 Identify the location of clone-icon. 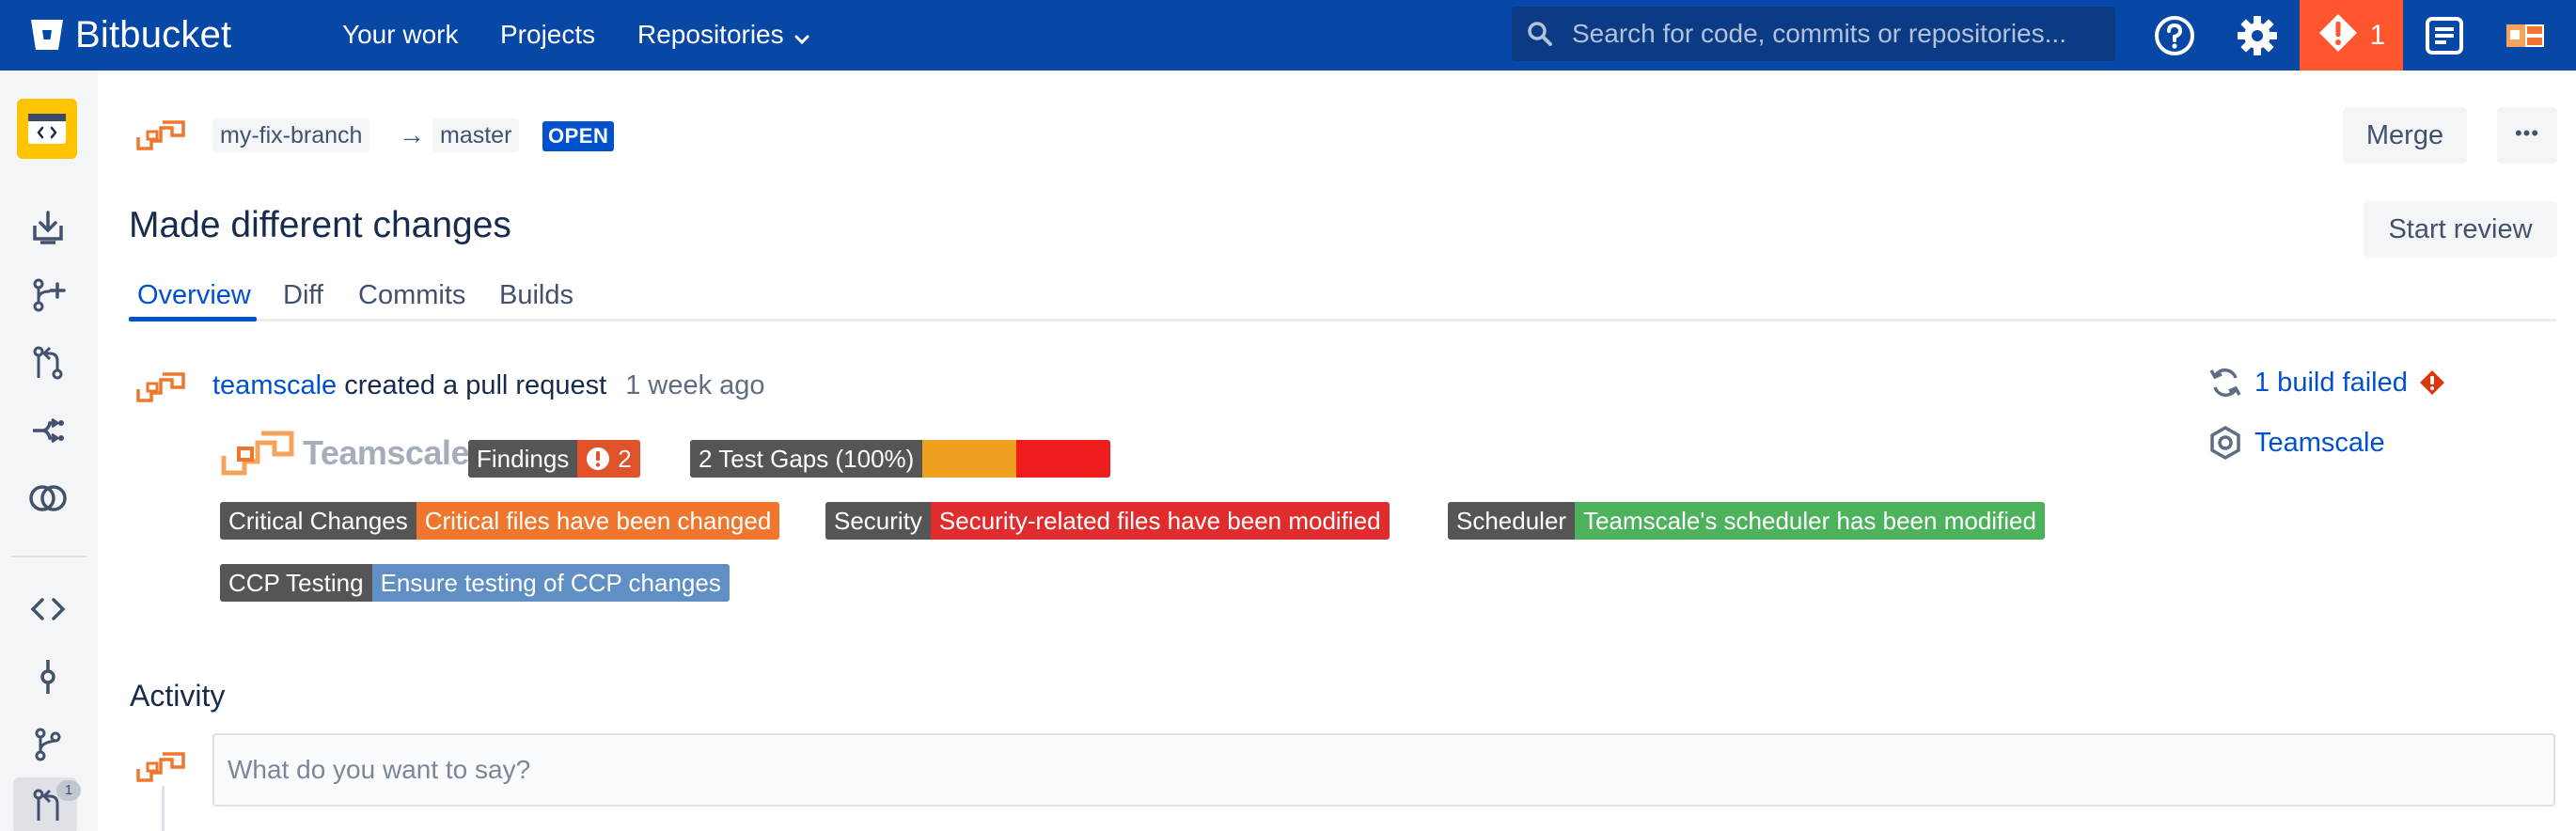
(48, 227).